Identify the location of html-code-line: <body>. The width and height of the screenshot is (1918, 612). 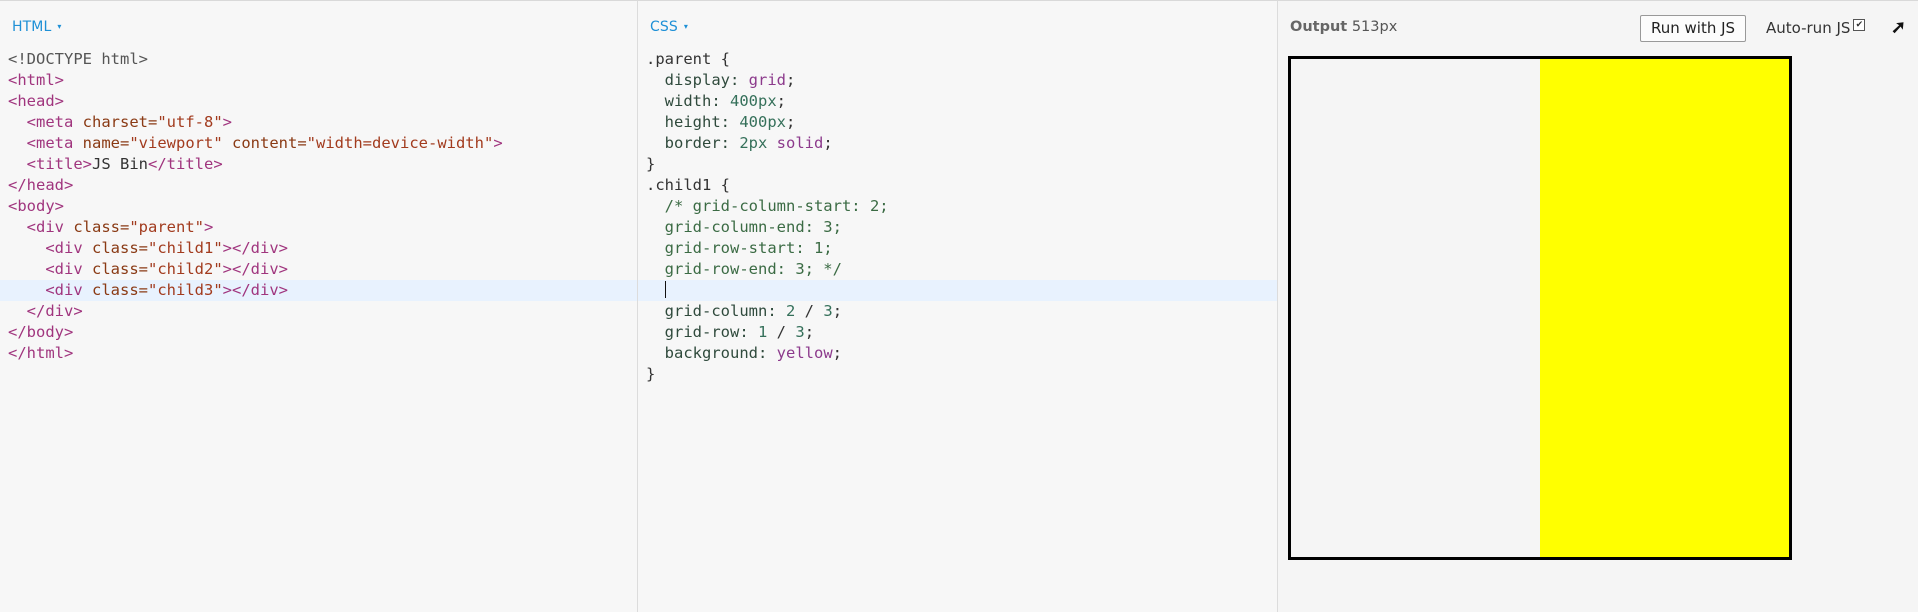
(318, 206).